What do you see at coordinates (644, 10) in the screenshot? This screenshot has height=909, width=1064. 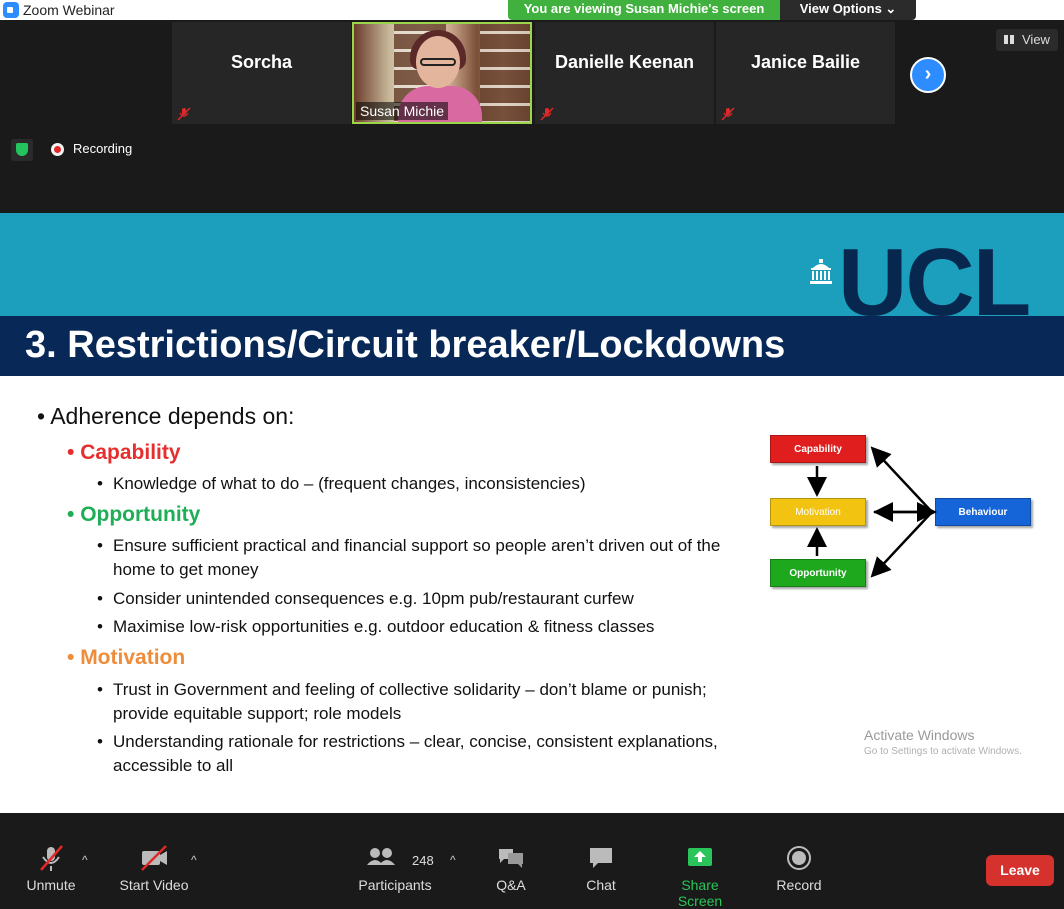 I see `viewing-screen-banner: You are viewing Susan Michie's screen` at bounding box center [644, 10].